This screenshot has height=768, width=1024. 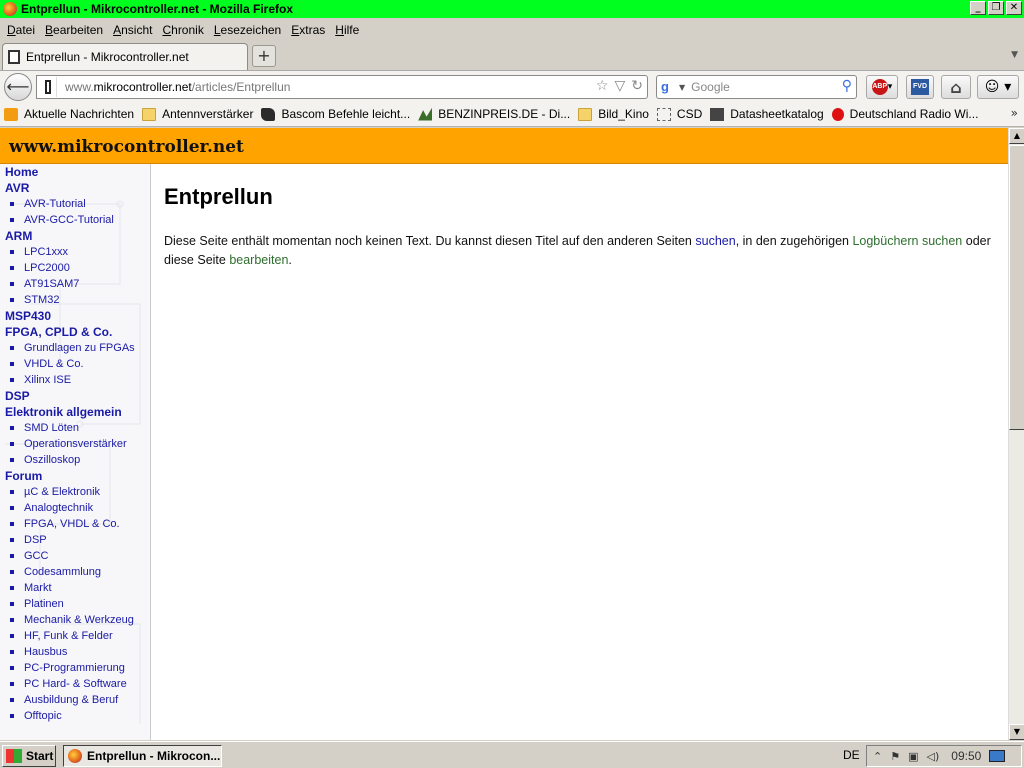 I want to click on clock: 09:50, so click(x=966, y=756).